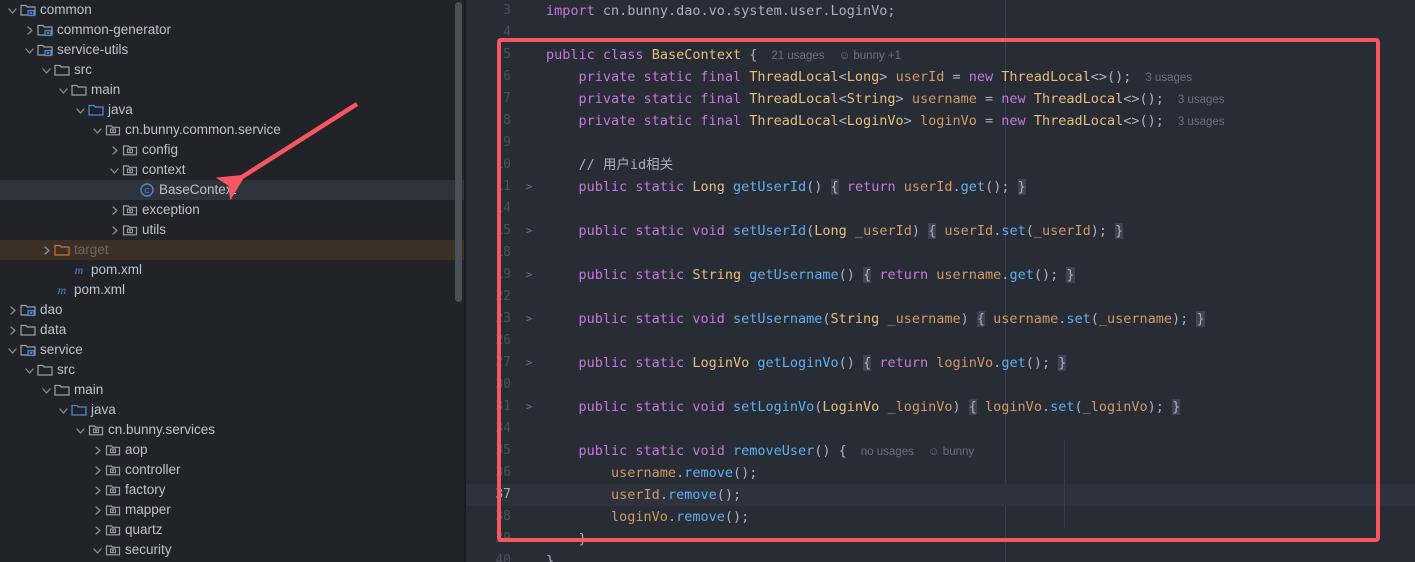 The height and width of the screenshot is (562, 1415). What do you see at coordinates (940, 385) in the screenshot?
I see `code-line: 30` at bounding box center [940, 385].